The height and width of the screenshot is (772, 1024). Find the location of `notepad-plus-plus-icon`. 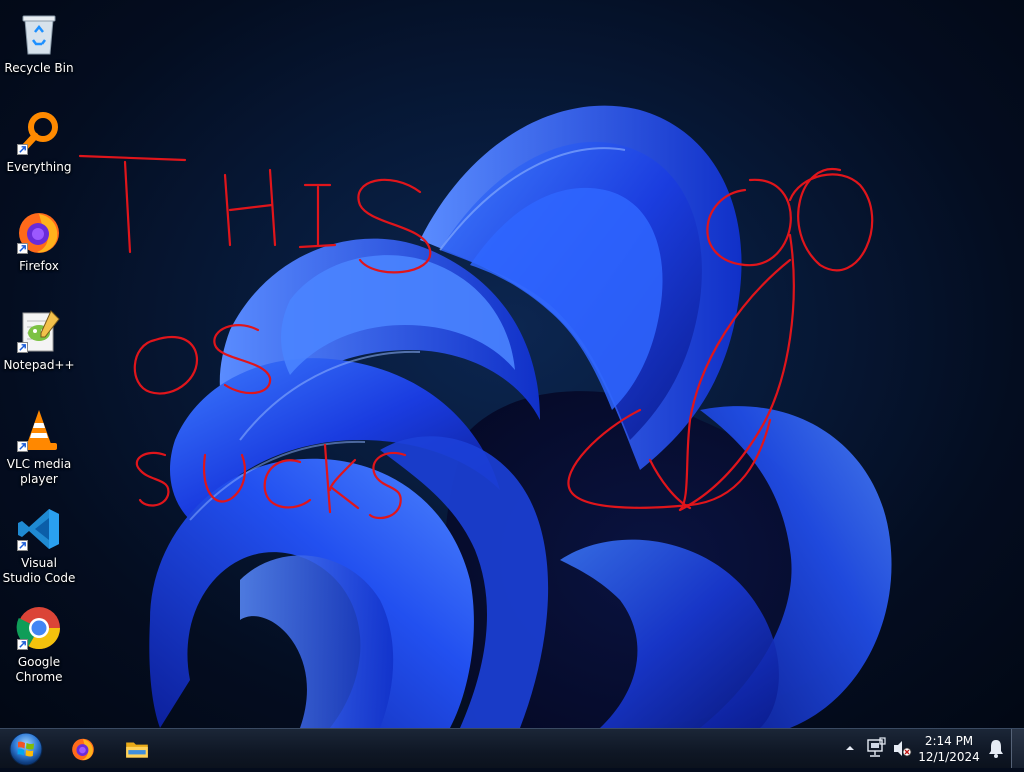

notepad-plus-plus-icon is located at coordinates (39, 331).